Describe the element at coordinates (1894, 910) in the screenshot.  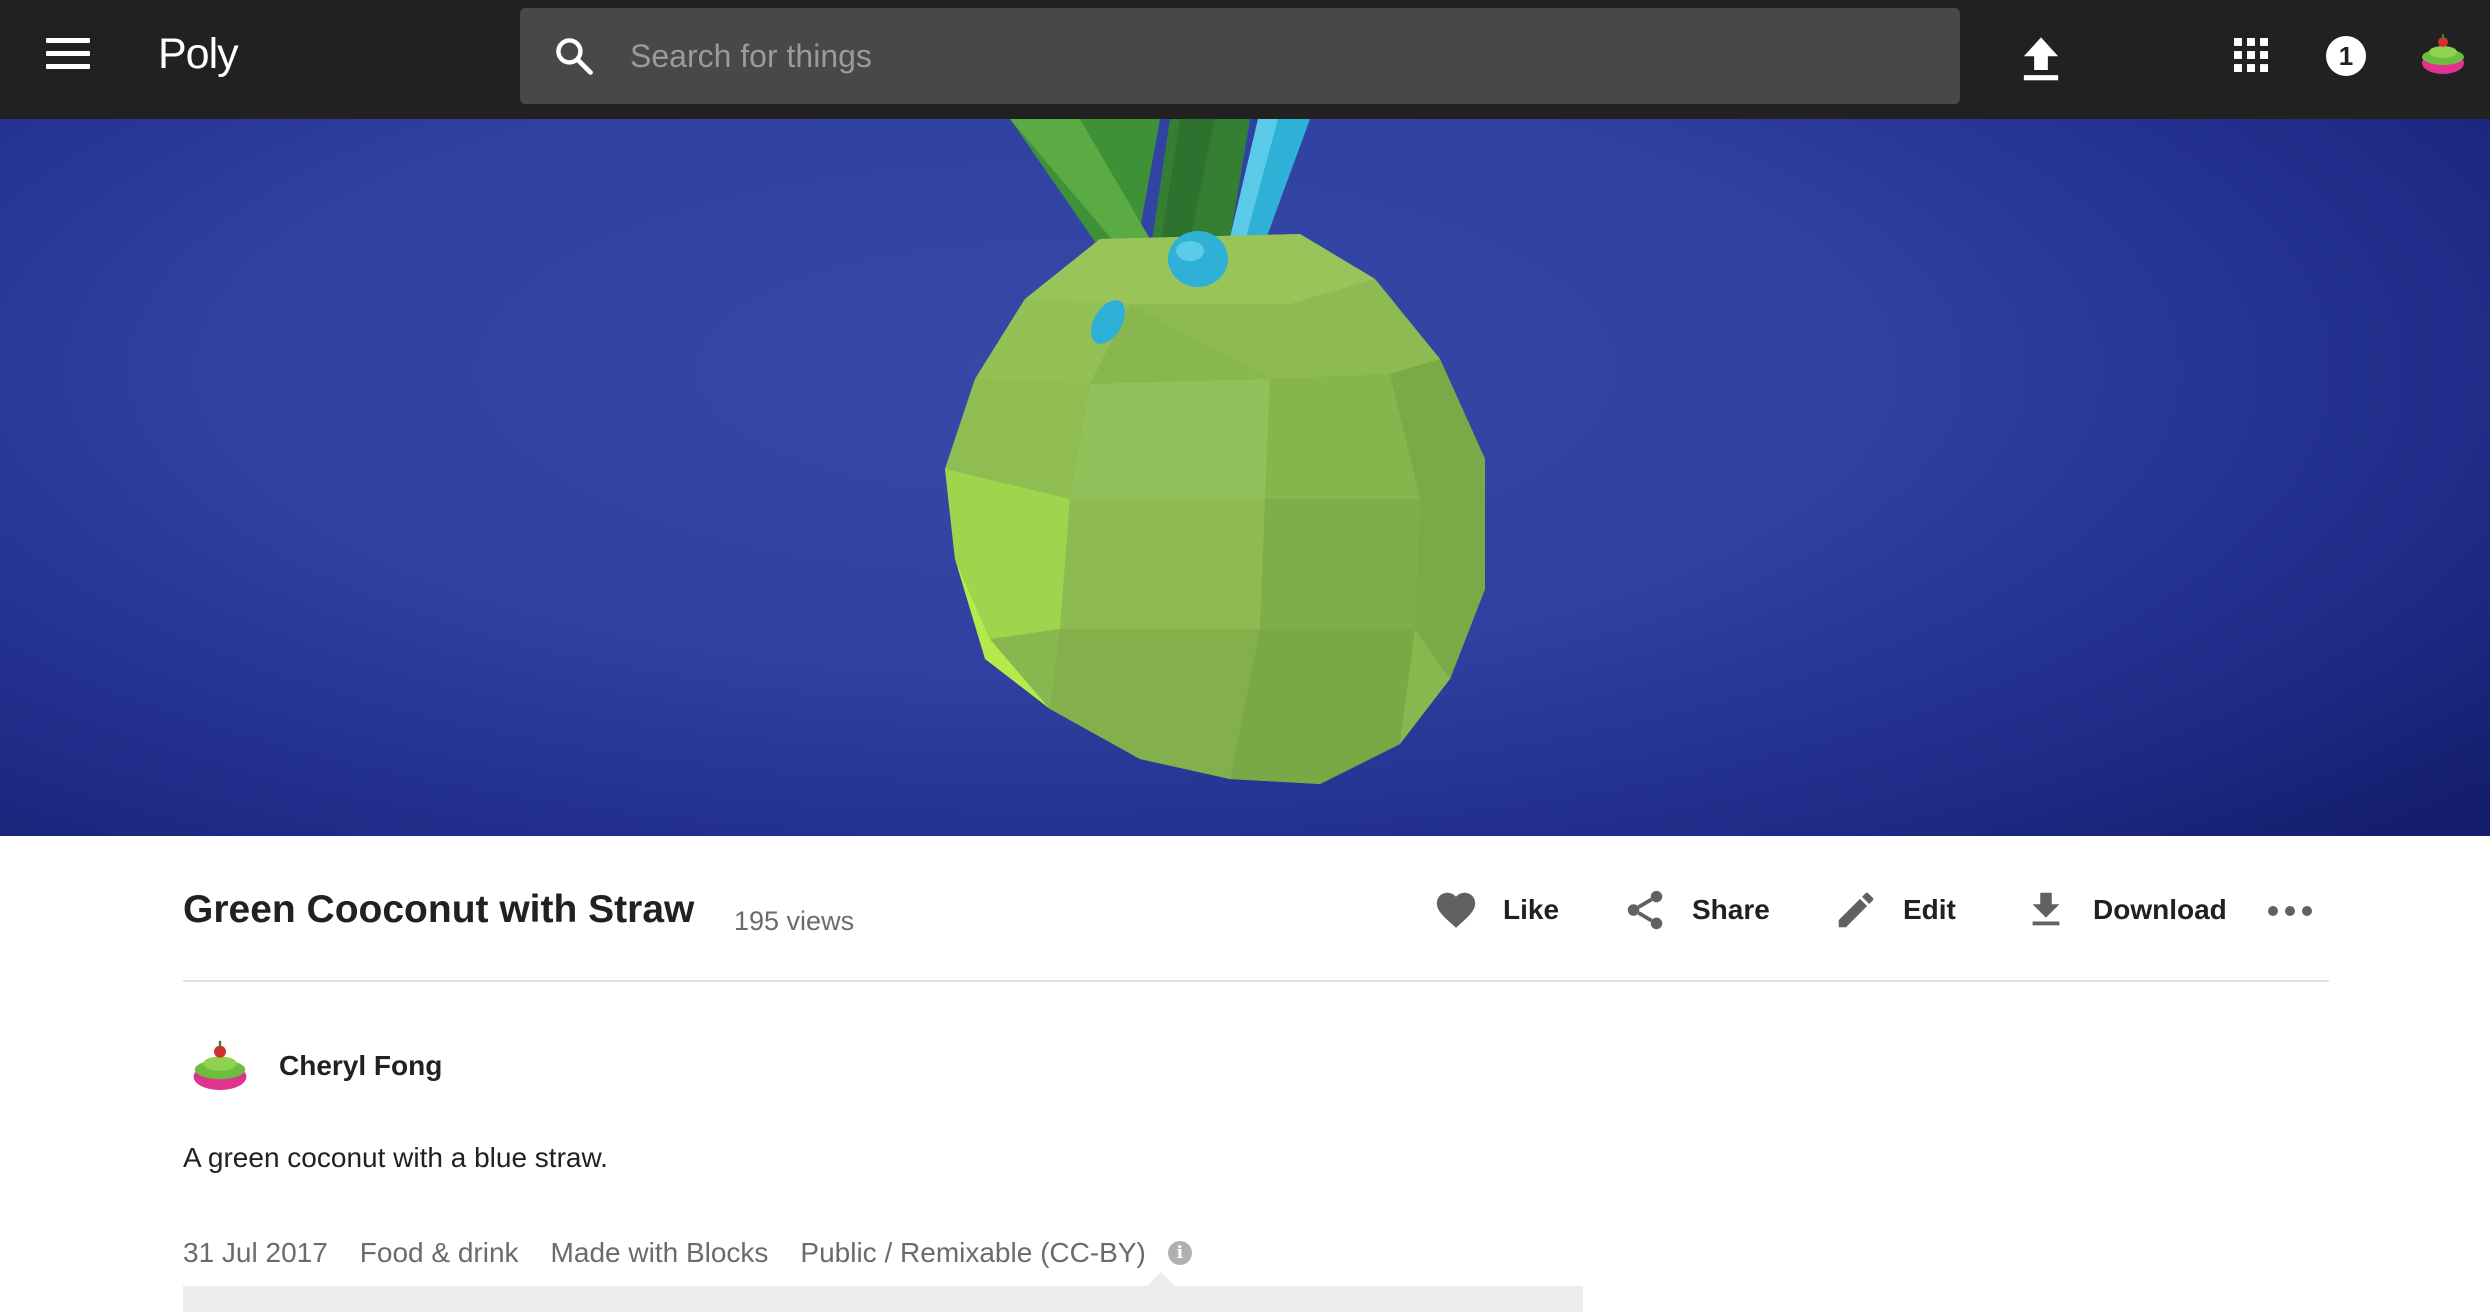
I see `edit-button: Edit` at that location.